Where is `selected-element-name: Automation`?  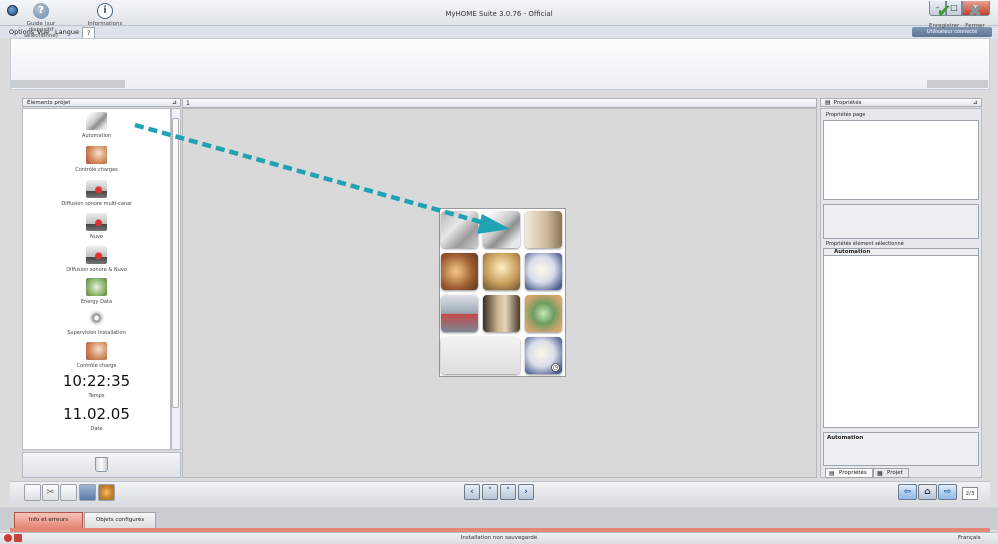
selected-element-name: Automation is located at coordinates (901, 252).